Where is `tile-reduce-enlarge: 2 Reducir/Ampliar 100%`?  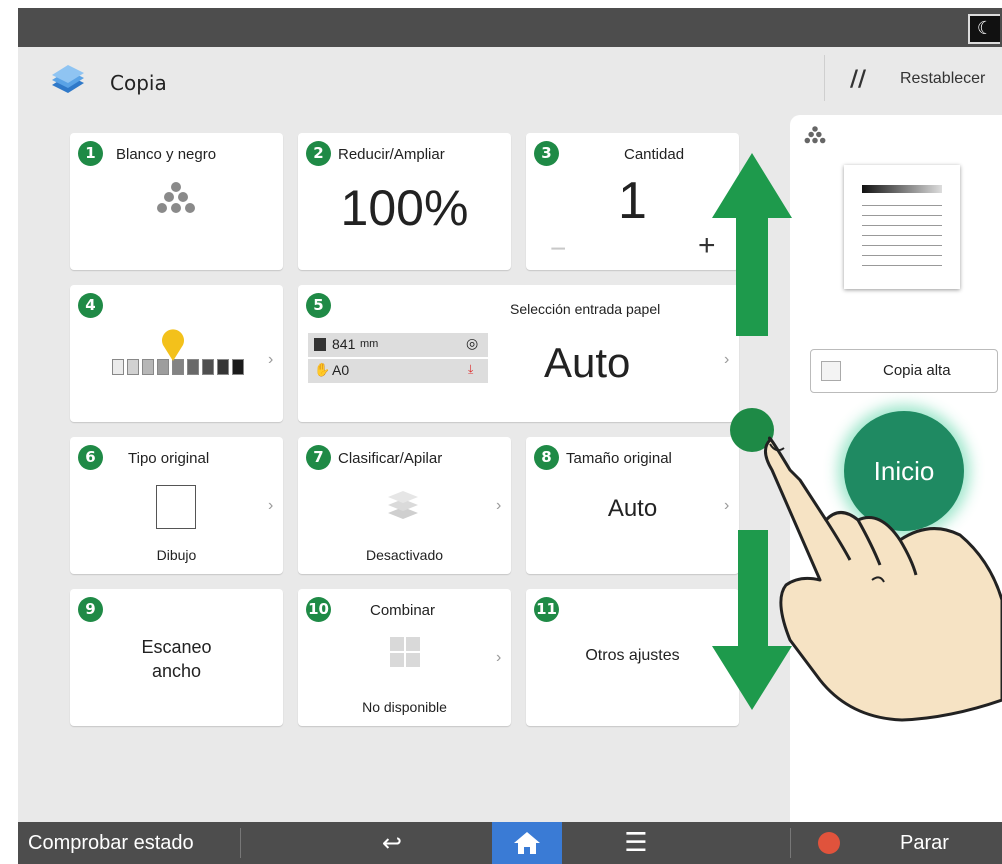
tile-reduce-enlarge: 2 Reducir/Ampliar 100% is located at coordinates (404, 201).